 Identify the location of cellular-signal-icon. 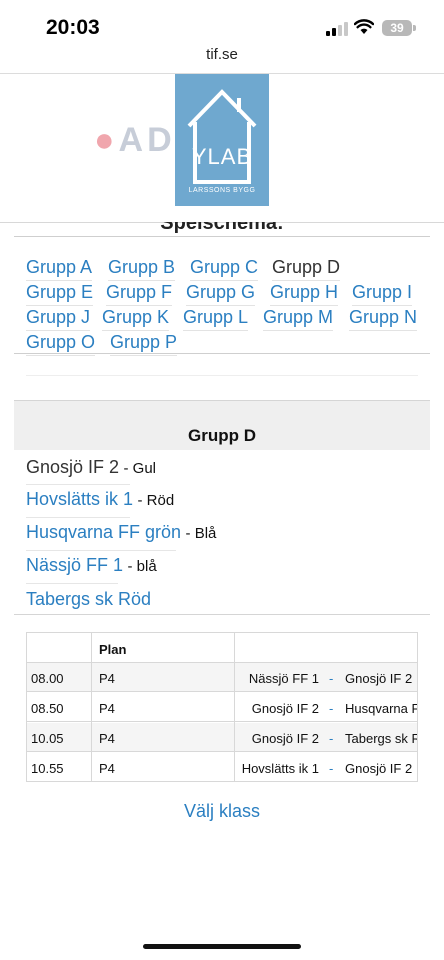
(337, 29).